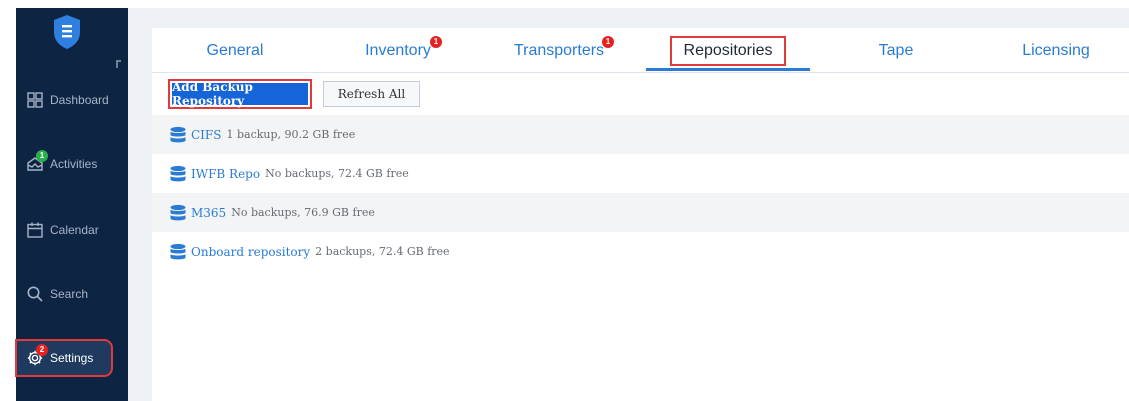 The height and width of the screenshot is (401, 1129). I want to click on sidebar-item-settings: 2 Settings, so click(64, 358).